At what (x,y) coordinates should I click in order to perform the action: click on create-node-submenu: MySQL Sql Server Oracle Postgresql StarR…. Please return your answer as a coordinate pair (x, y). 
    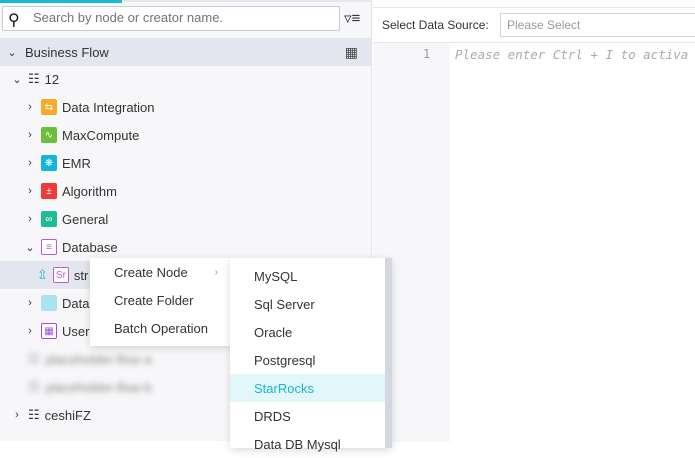
    Looking at the image, I should click on (311, 355).